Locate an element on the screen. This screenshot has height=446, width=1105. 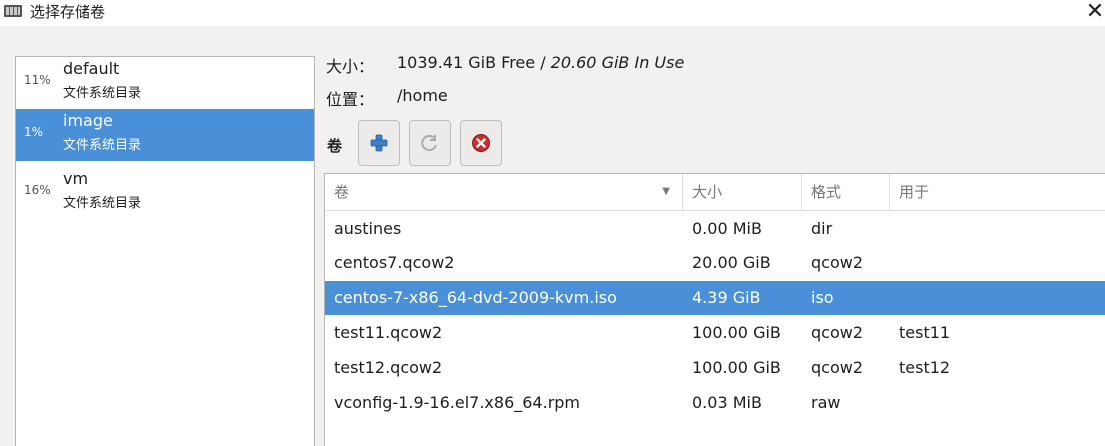
volume-format: dir is located at coordinates (822, 228).